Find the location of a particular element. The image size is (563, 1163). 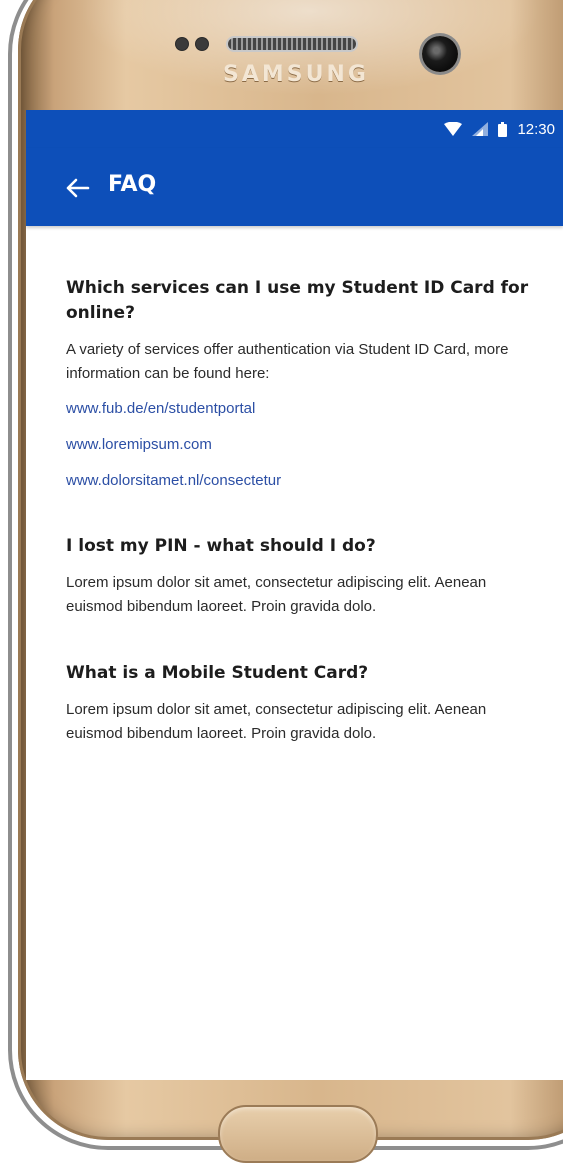

status-bar: 12:30 is located at coordinates (294, 129).